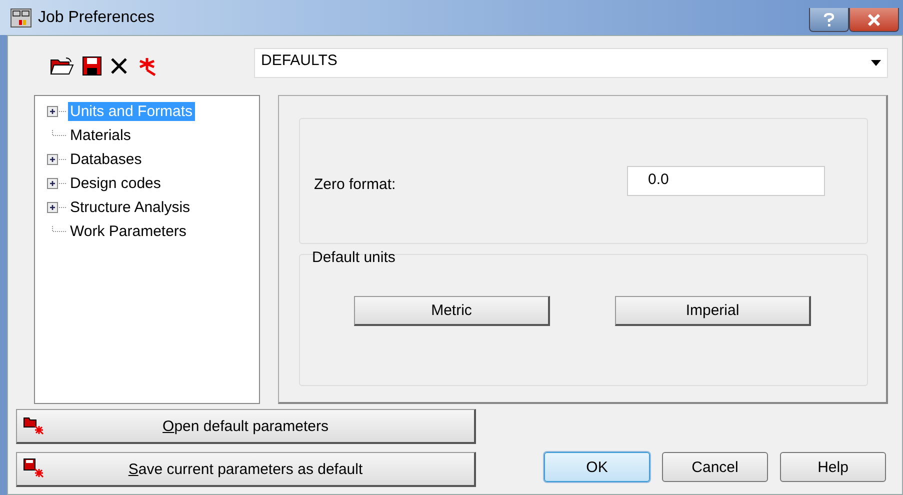 This screenshot has width=903, height=495. Describe the element at coordinates (246, 426) in the screenshot. I see `open-defaults-button: Open default parameters` at that location.